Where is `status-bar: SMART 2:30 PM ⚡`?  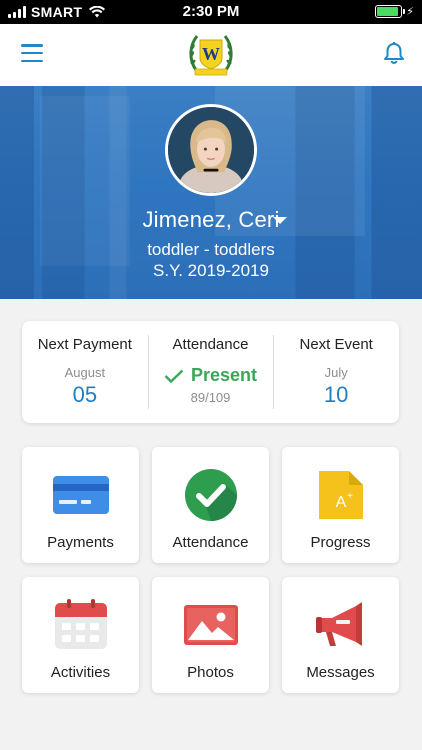 status-bar: SMART 2:30 PM ⚡ is located at coordinates (211, 12).